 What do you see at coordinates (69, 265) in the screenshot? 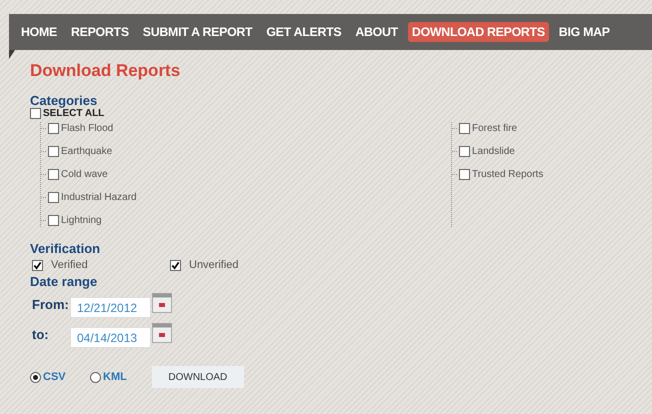
I see `checkbox-label: Verified` at bounding box center [69, 265].